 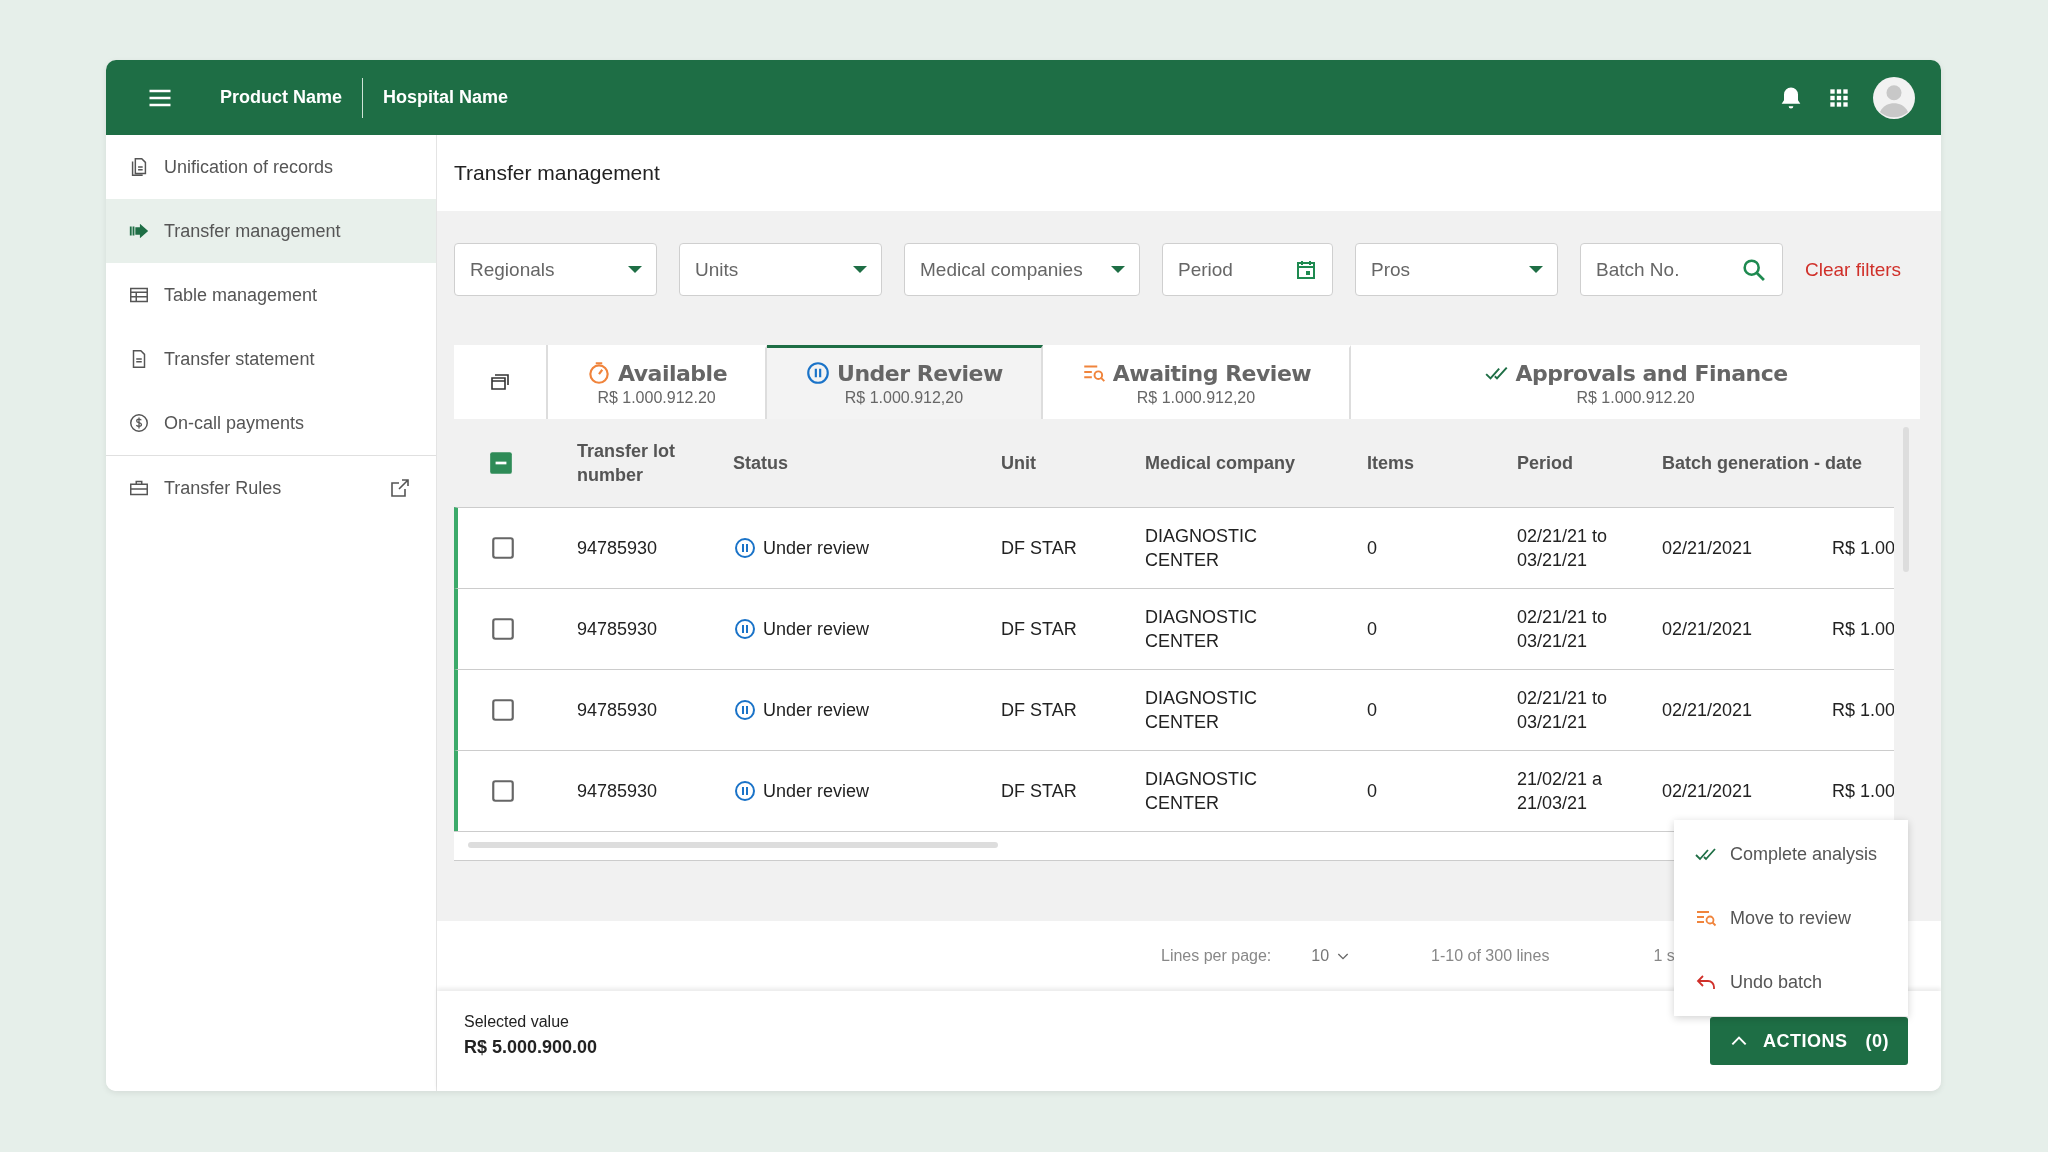 What do you see at coordinates (1791, 982) in the screenshot?
I see `menu-item: Undo batch` at bounding box center [1791, 982].